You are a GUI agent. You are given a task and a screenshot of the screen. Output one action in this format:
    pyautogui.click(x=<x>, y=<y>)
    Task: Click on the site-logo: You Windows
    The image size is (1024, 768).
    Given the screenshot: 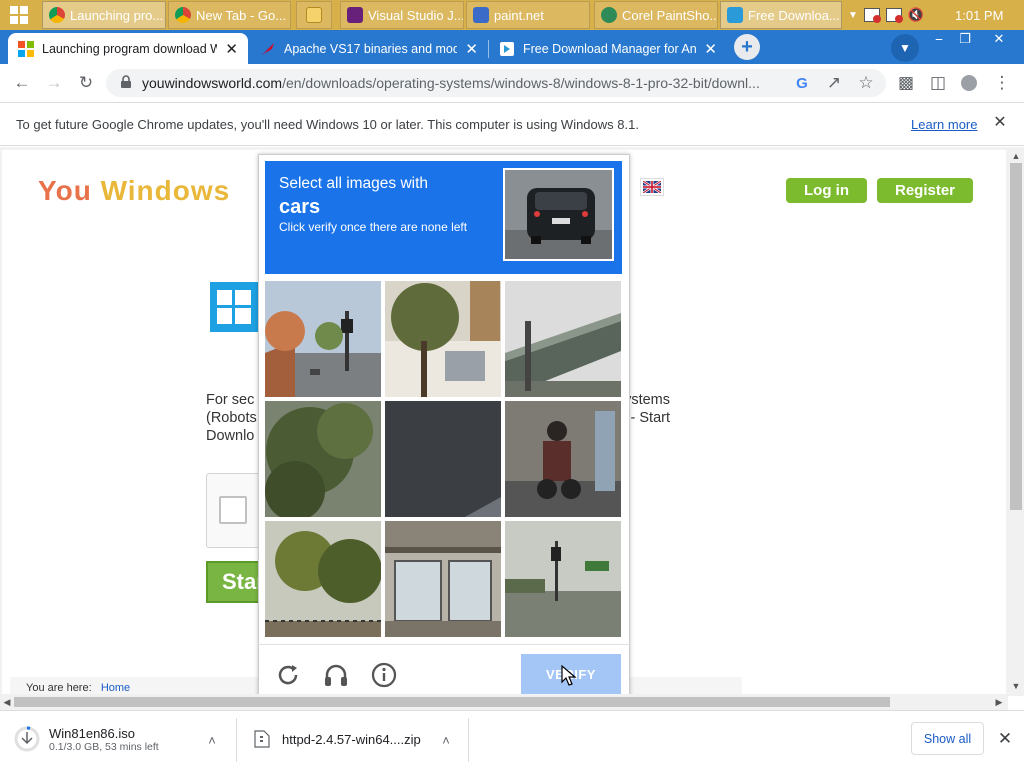 What is the action you would take?
    pyautogui.click(x=134, y=191)
    